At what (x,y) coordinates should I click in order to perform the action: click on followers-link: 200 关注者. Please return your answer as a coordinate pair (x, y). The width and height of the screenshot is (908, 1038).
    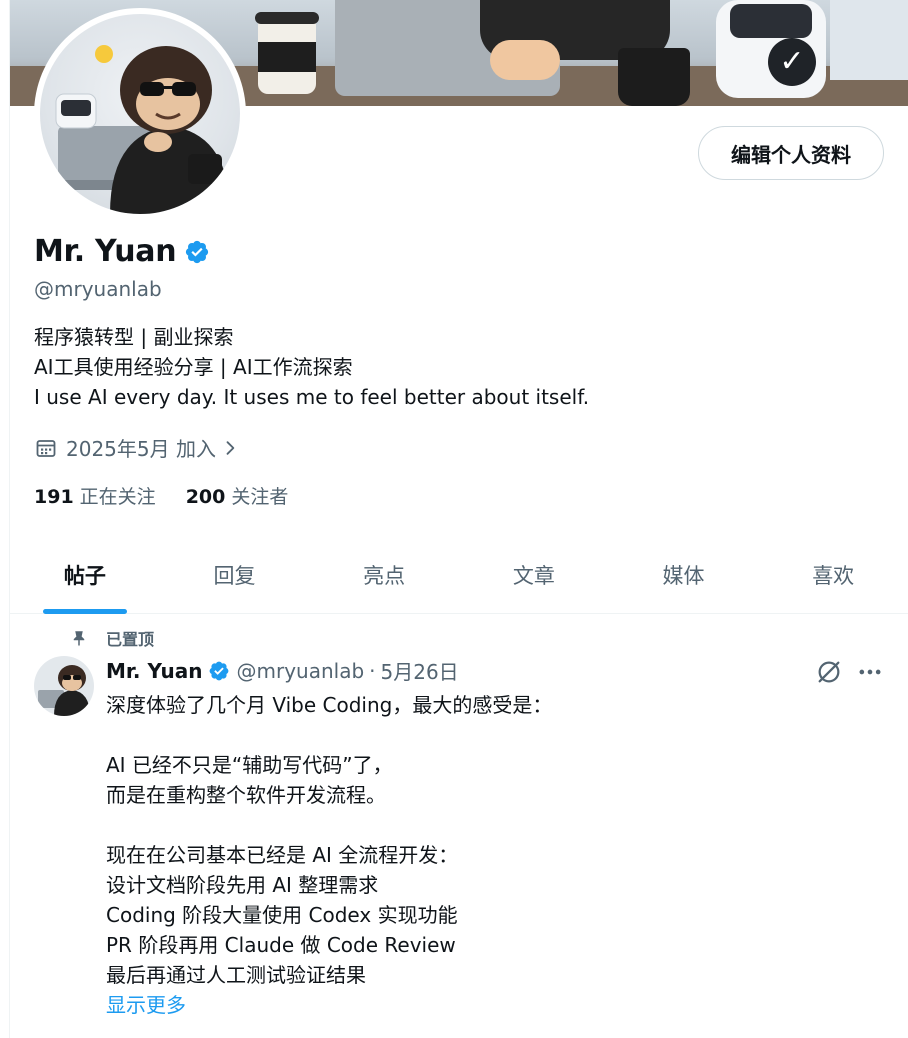
    Looking at the image, I should click on (237, 495).